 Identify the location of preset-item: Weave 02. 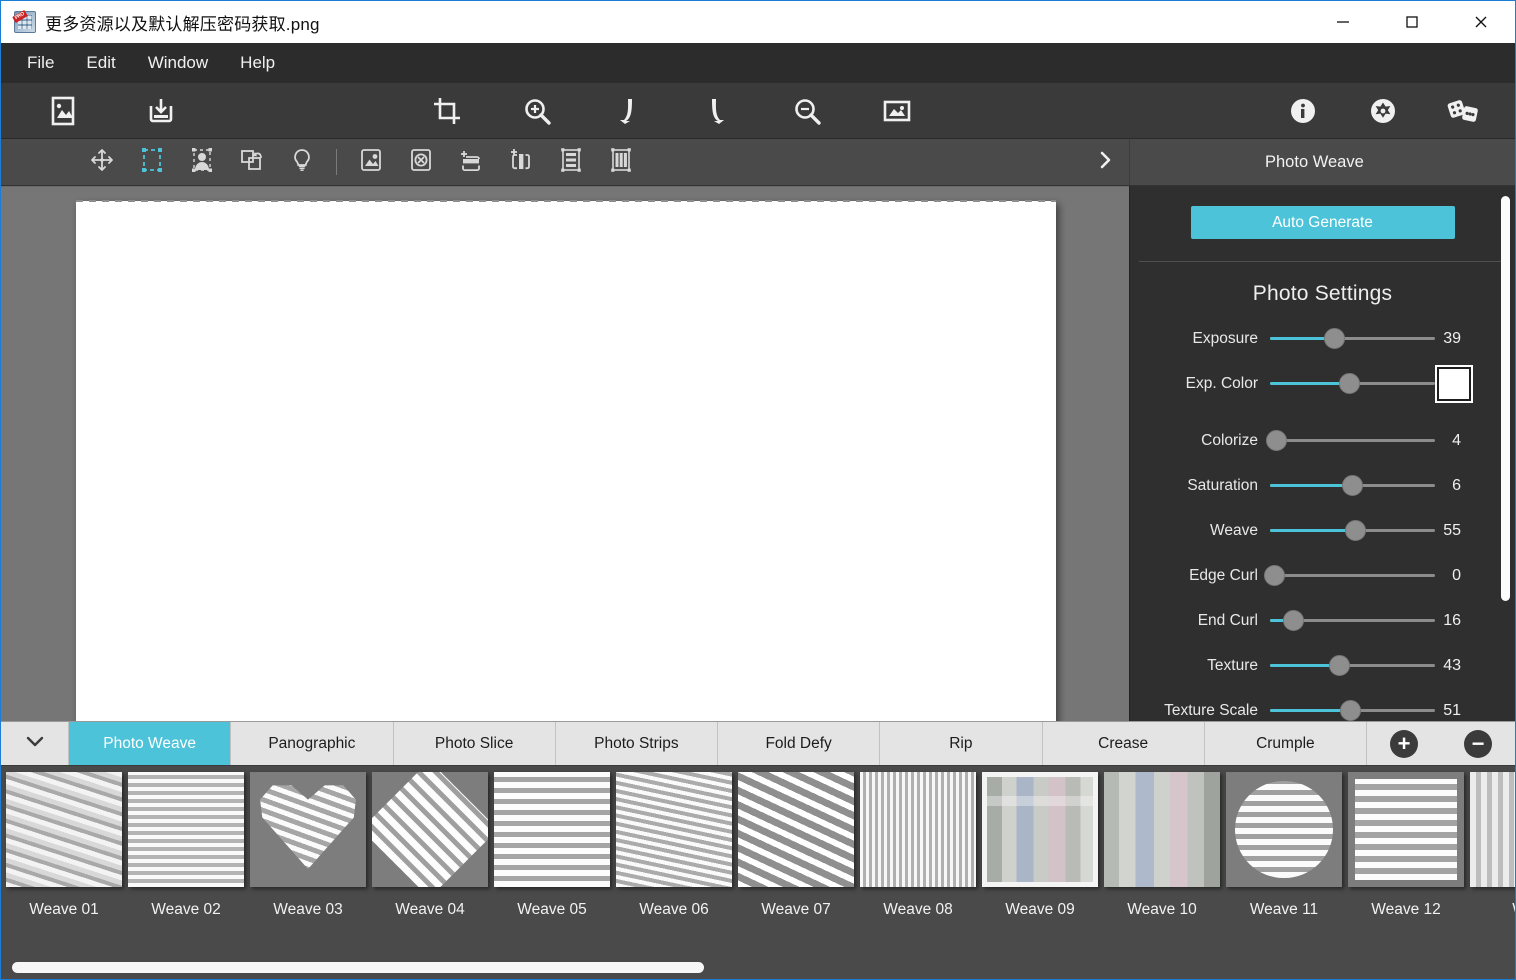
(186, 845).